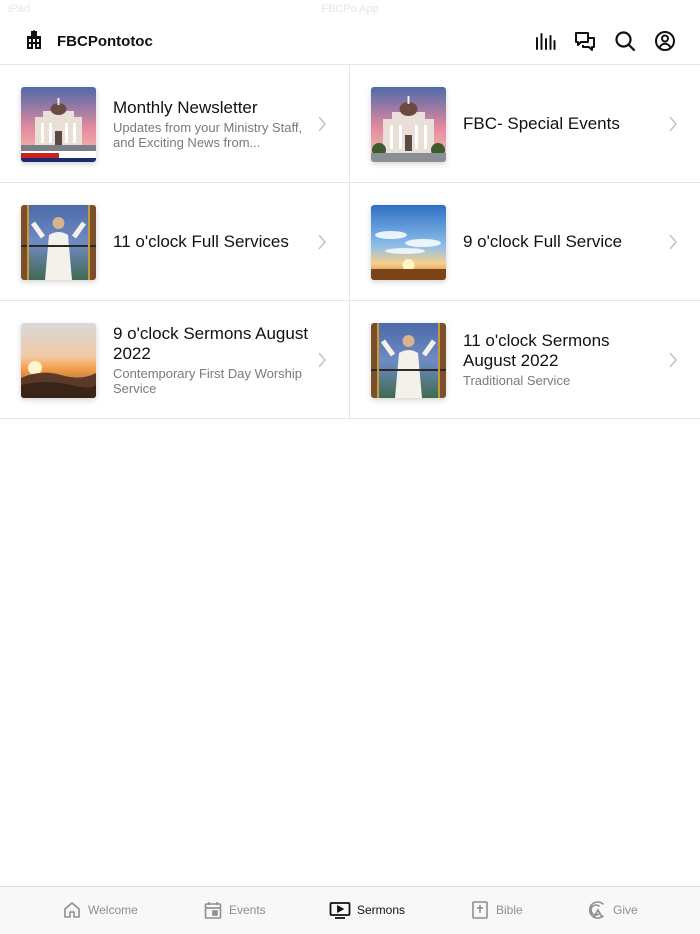  I want to click on status-app-name: FBCPo App, so click(350, 9).